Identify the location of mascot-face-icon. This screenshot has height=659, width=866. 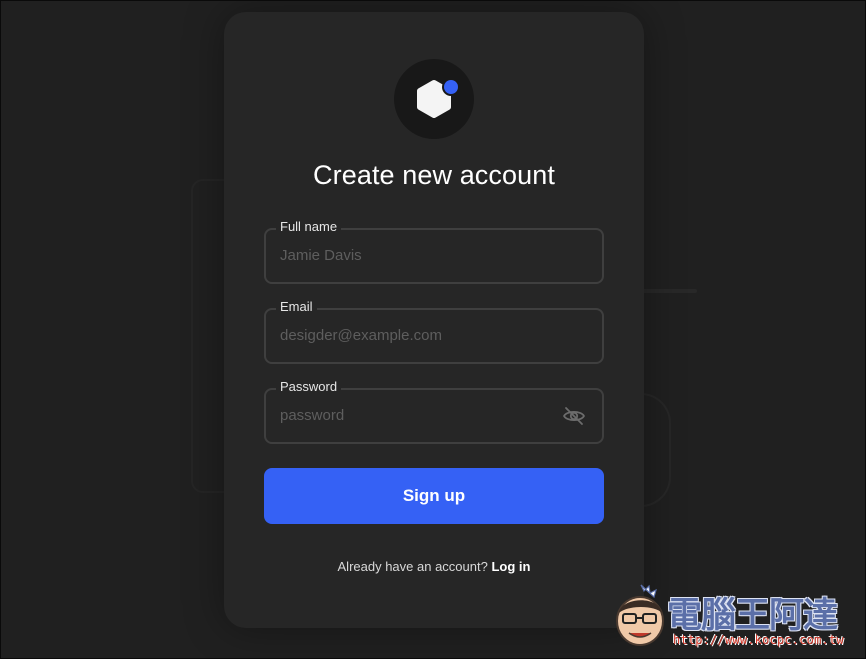
(640, 615).